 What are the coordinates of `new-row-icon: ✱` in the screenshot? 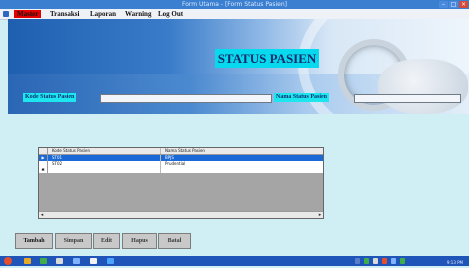 It's located at (43, 170).